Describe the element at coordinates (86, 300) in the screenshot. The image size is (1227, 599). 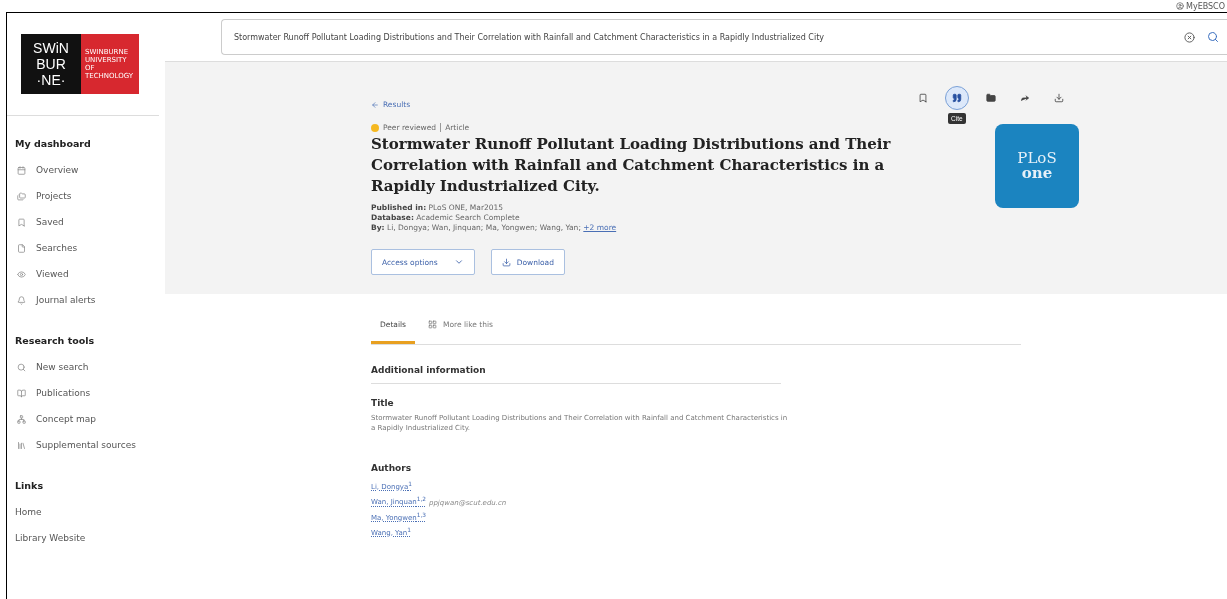
I see `sidebar-item: Journal alerts` at that location.